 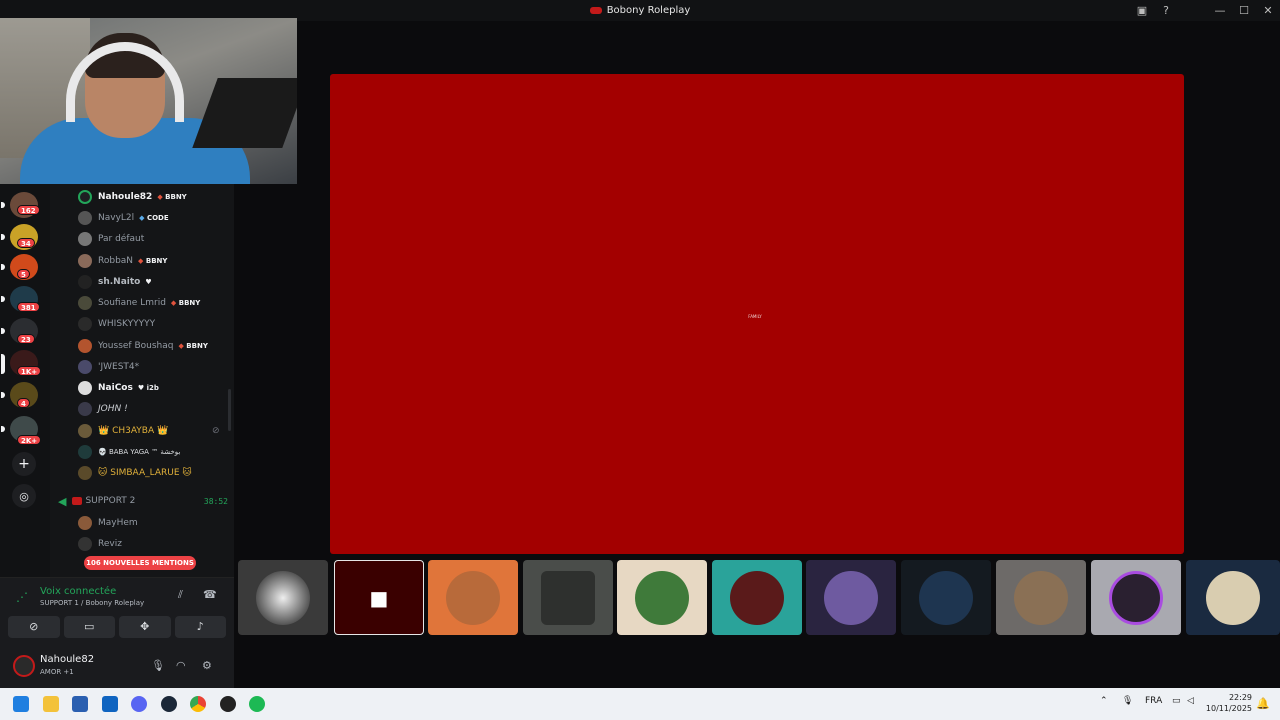 I want to click on disconnect-icon: ☎, so click(x=210, y=594).